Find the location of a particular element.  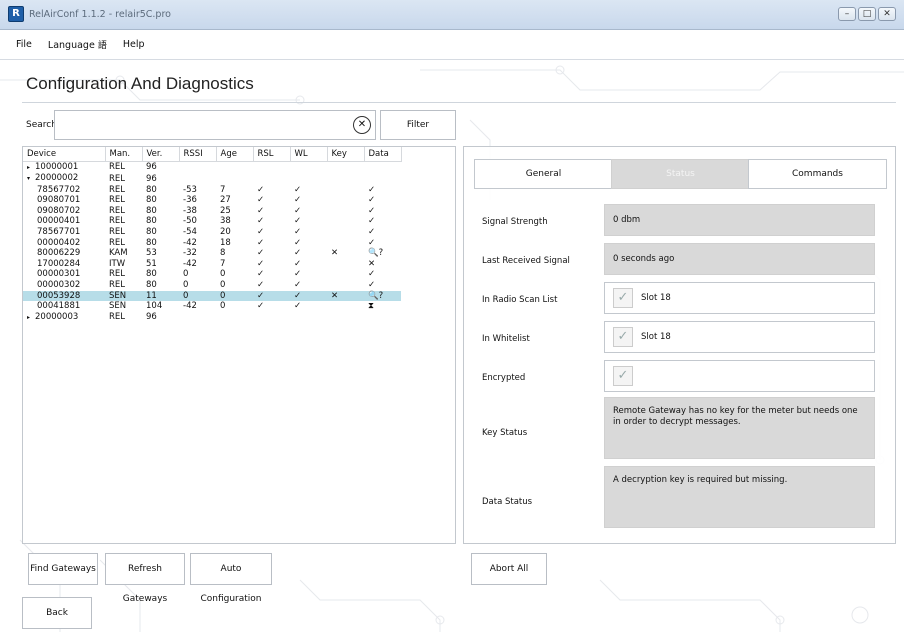

refresh-gateways-button: Refresh Gateways is located at coordinates (145, 578).